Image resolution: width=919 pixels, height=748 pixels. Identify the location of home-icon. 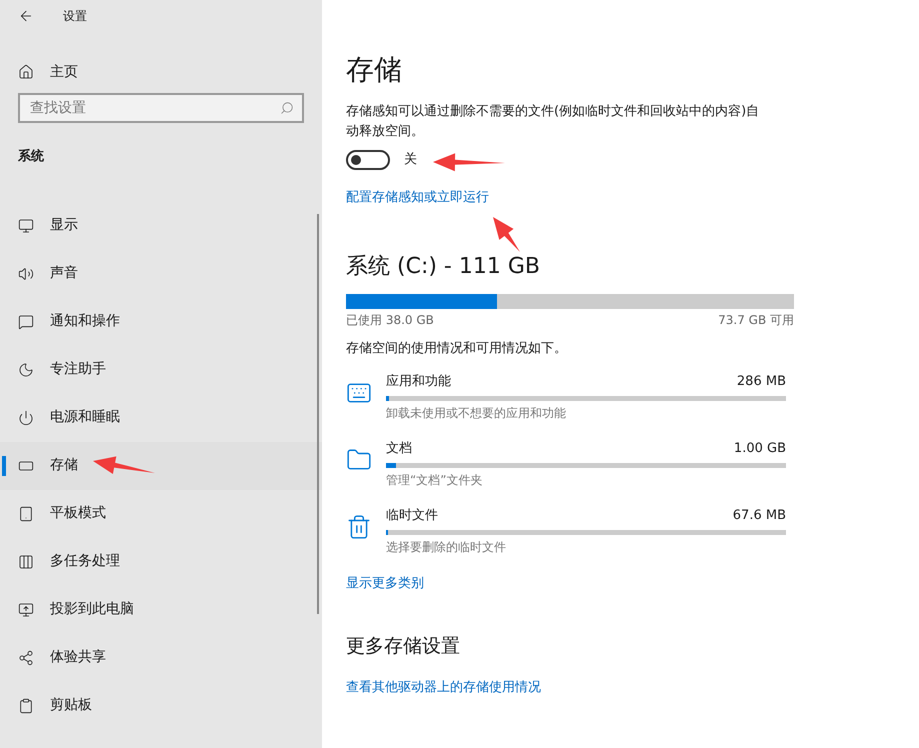
(26, 72).